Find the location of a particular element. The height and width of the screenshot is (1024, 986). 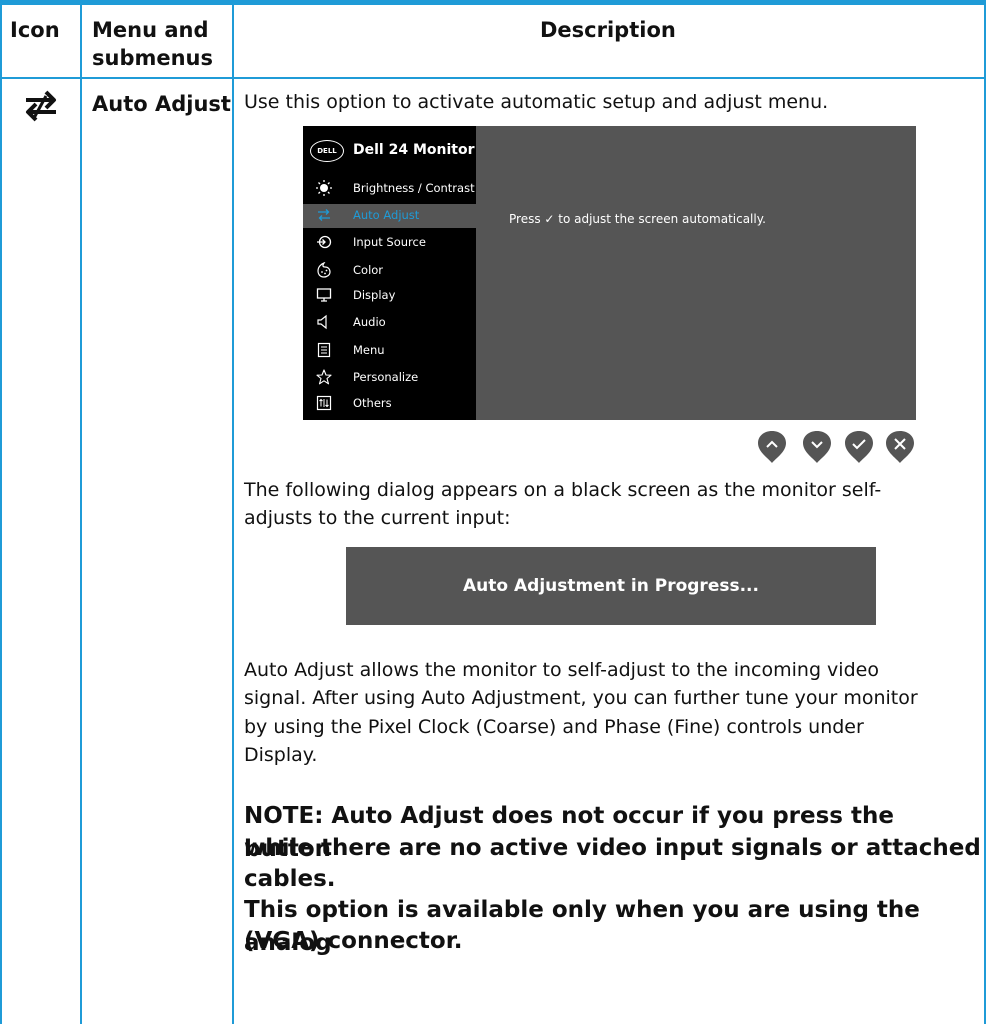

osd-item-others: Others is located at coordinates (389, 404).